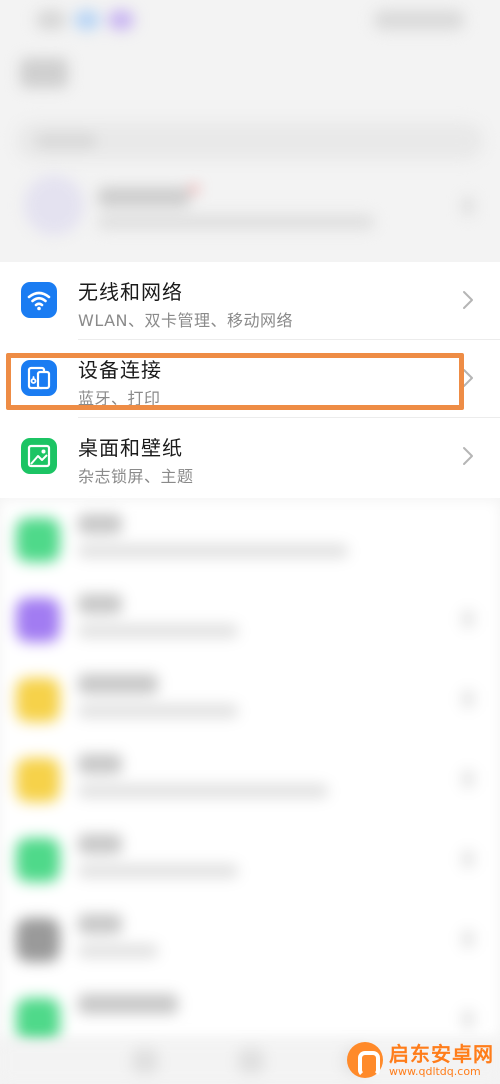 The width and height of the screenshot is (500, 1084). Describe the element at coordinates (250, 301) in the screenshot. I see `settings-item-wireless-network: 无线和网络 WLAN、双卡管理、移动网络` at that location.